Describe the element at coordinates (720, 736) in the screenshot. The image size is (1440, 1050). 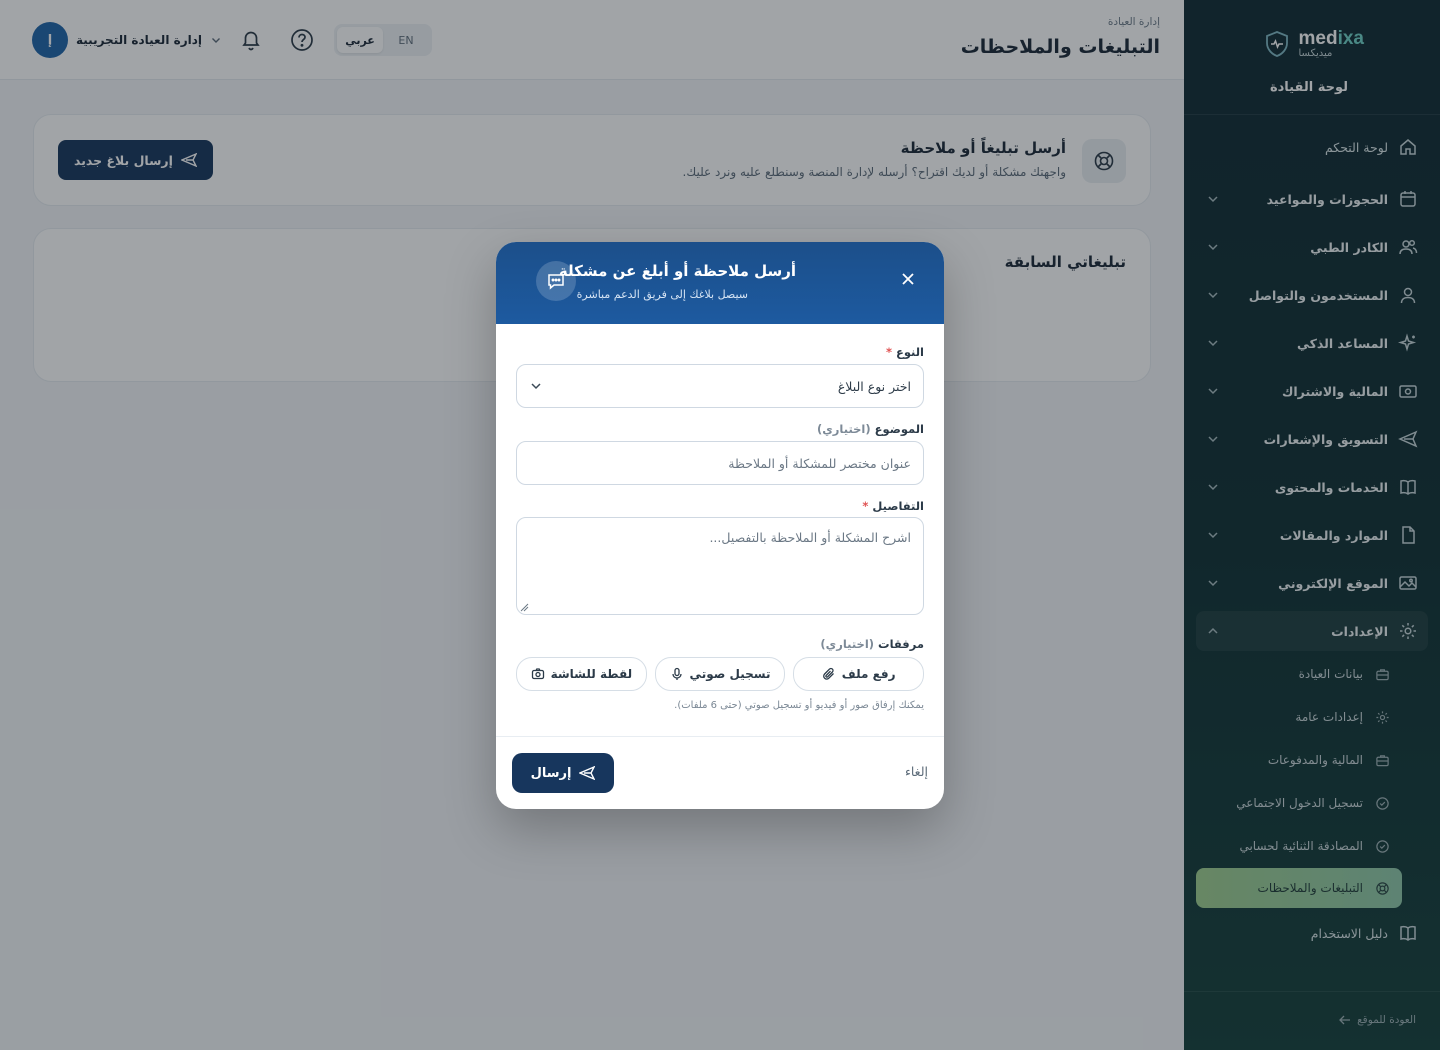
I see `divider` at that location.